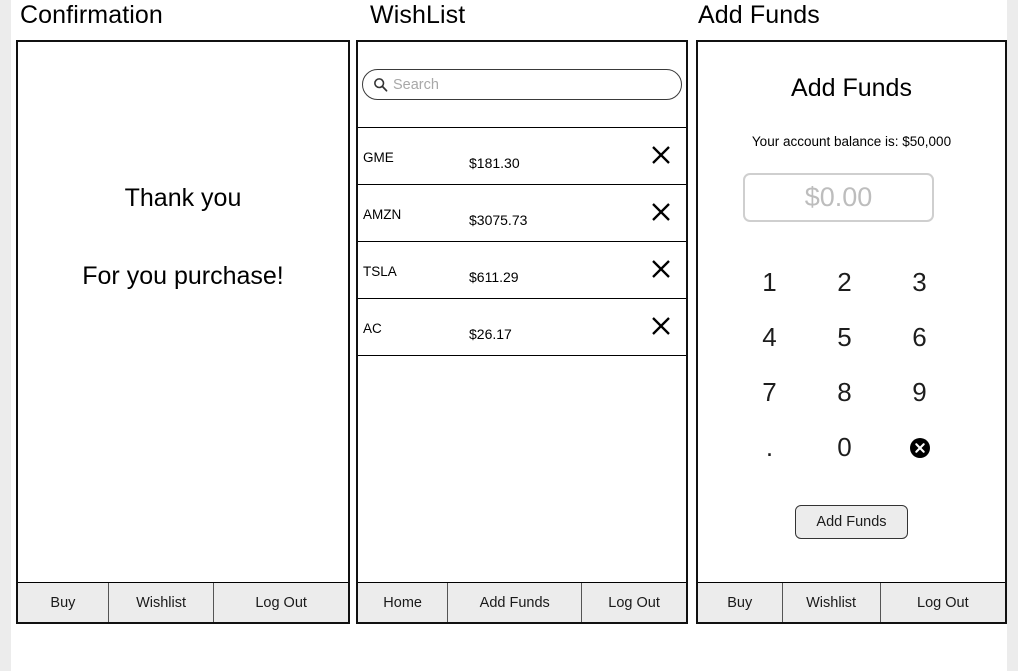 This screenshot has width=1018, height=671. I want to click on keypad-key-0-label: 0, so click(844, 447).